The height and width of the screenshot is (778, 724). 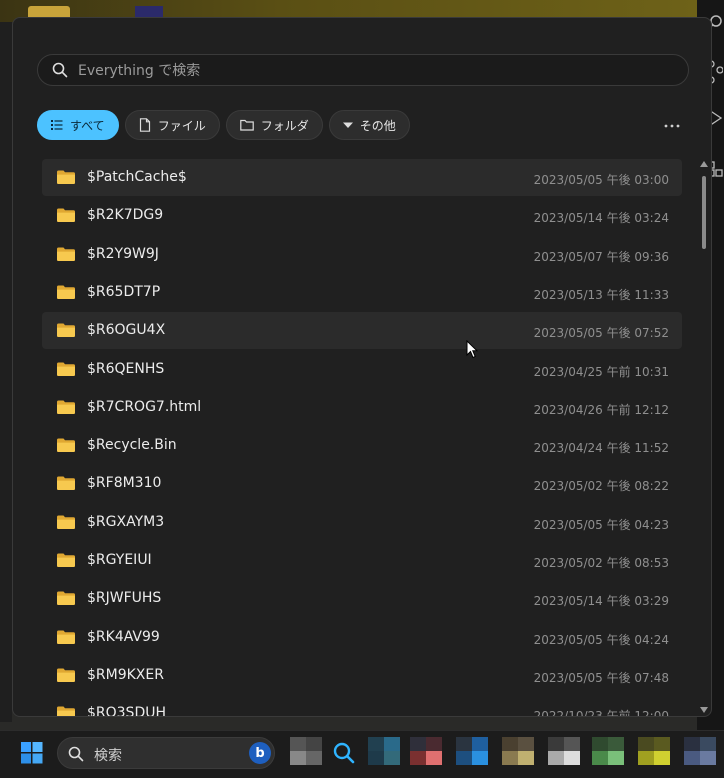 What do you see at coordinates (362, 560) in the screenshot?
I see `result-row: $RGYEIUI 2023/05/02 午後 08:53` at bounding box center [362, 560].